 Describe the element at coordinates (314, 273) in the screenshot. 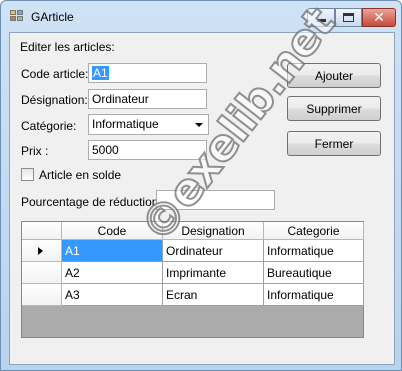

I see `cell-categorie: Bureautique` at that location.